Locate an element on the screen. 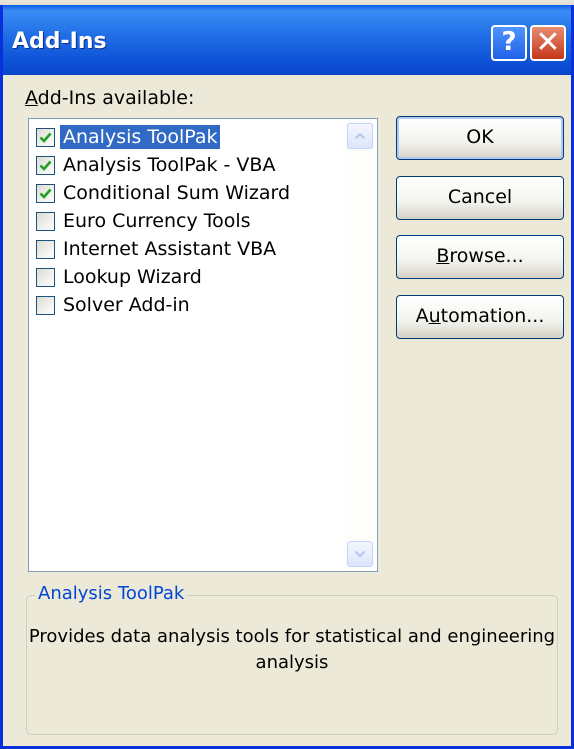 The width and height of the screenshot is (574, 749). label-accelerator: A is located at coordinates (31, 98).